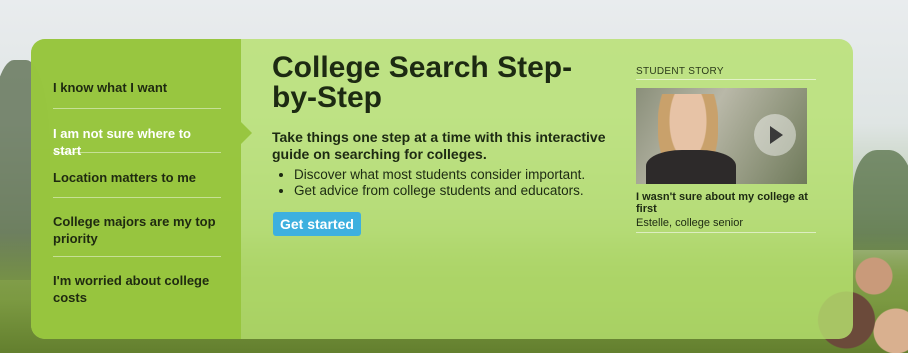 This screenshot has width=908, height=353. Describe the element at coordinates (137, 230) in the screenshot. I see `sidebar-item-majors-priority: College majors are my top priority` at that location.